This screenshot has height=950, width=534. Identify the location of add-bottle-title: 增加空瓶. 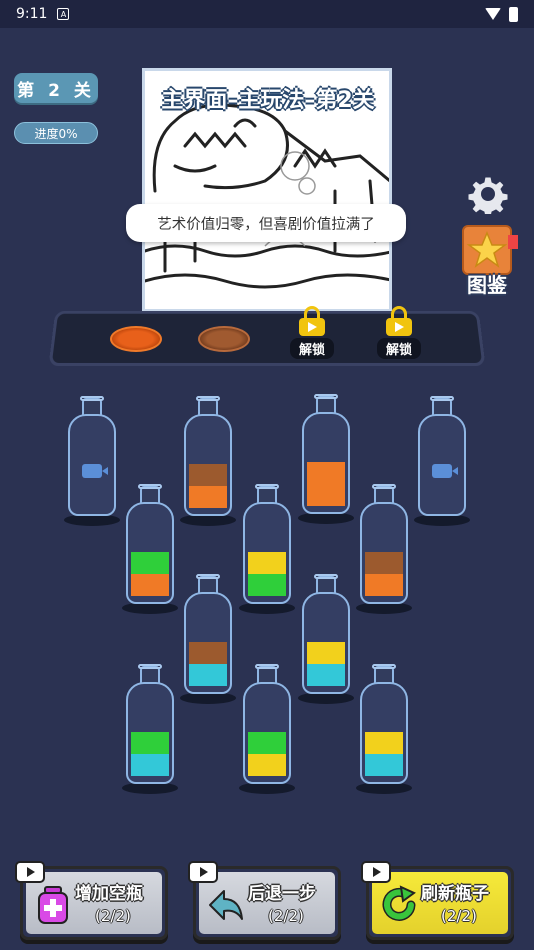
(109, 894).